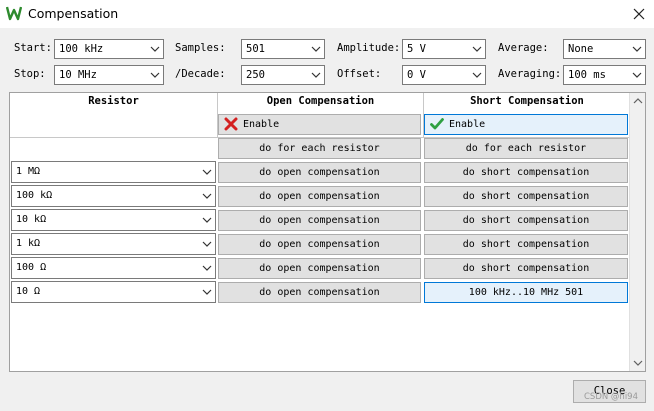  I want to click on stop-value: 10 MHz, so click(78, 75).